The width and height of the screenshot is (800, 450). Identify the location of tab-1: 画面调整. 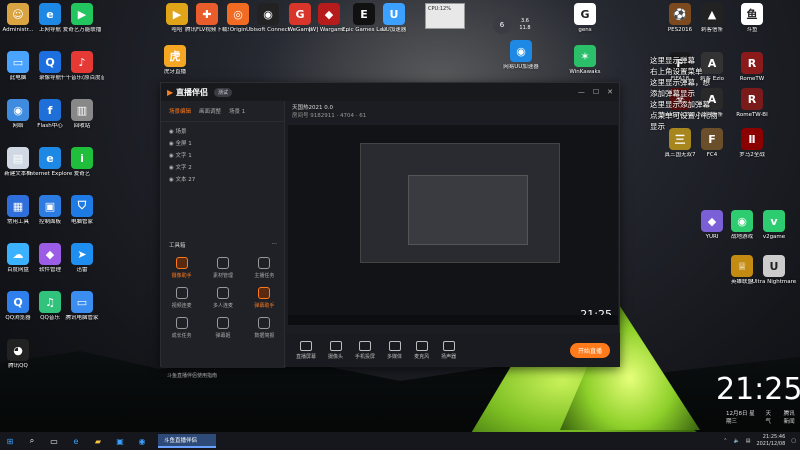
(210, 111).